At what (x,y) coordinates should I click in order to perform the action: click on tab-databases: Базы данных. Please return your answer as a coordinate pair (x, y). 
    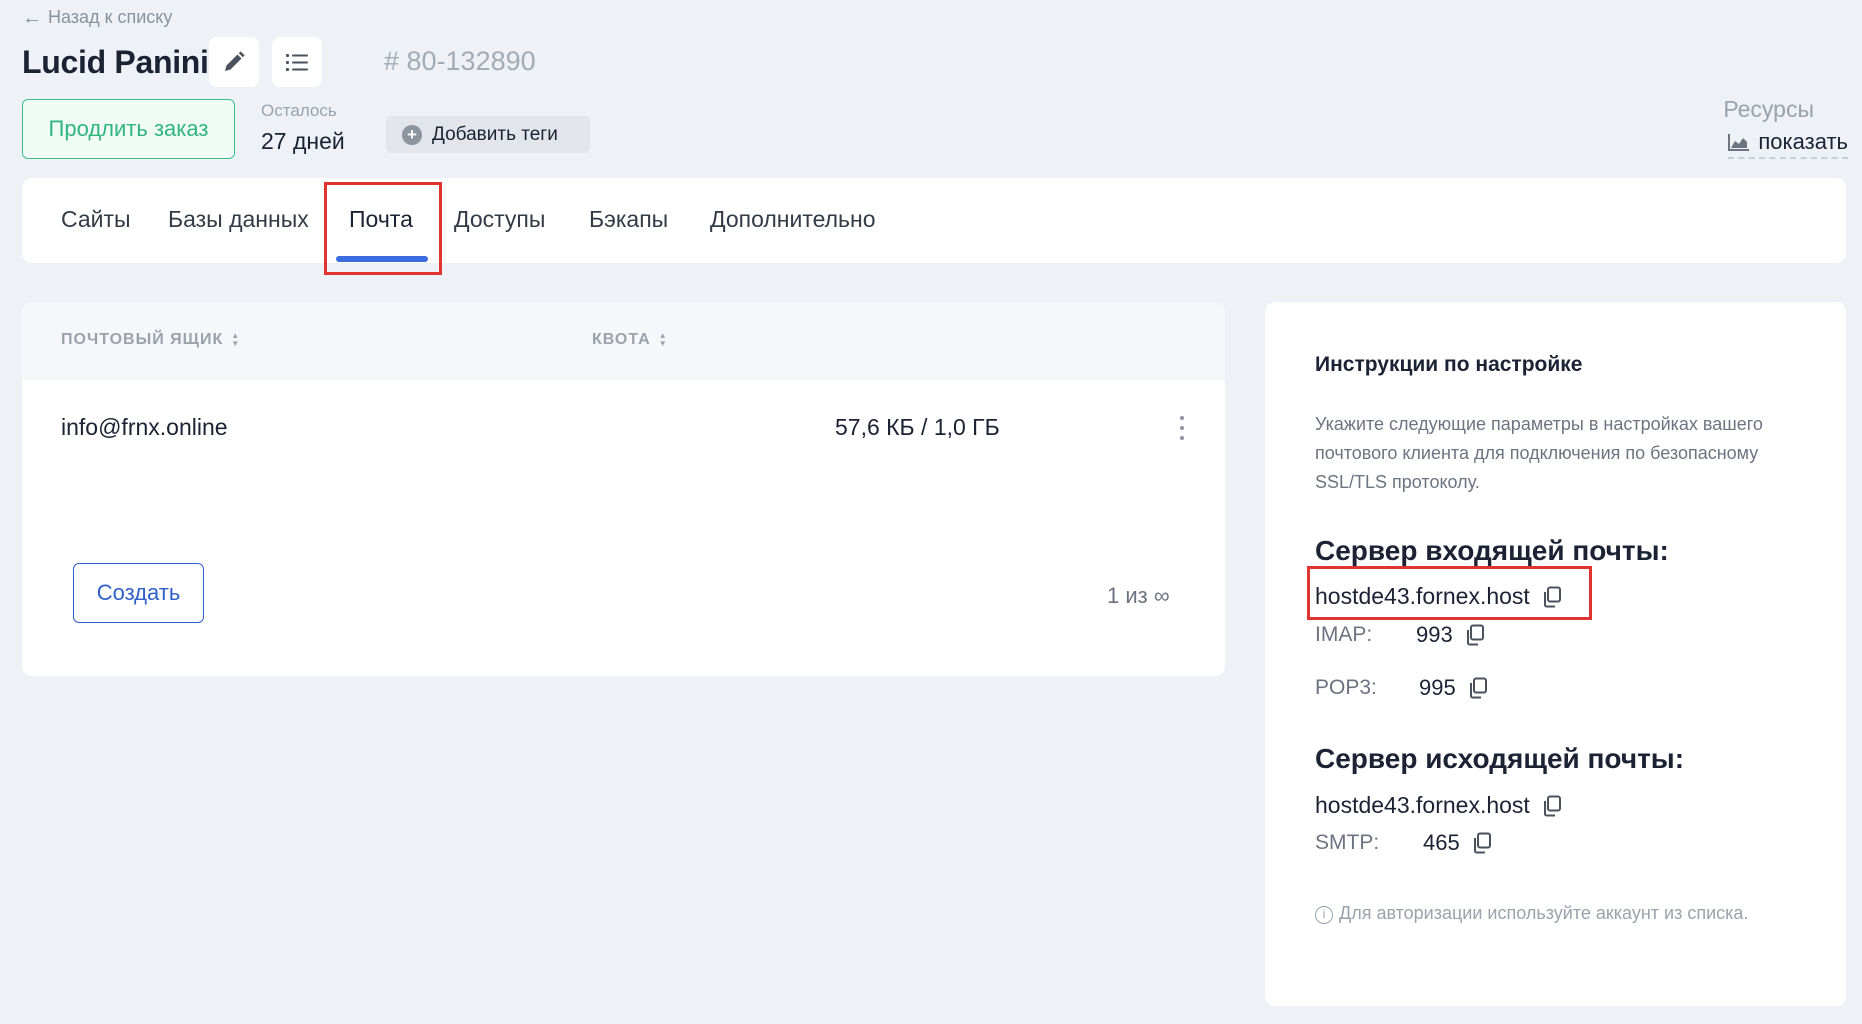
    Looking at the image, I should click on (238, 219).